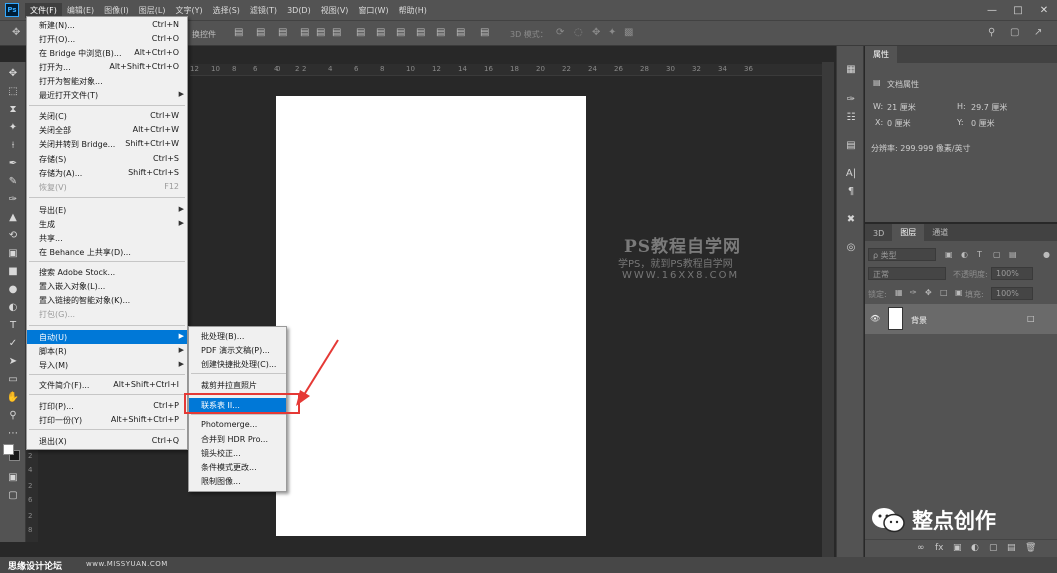 The width and height of the screenshot is (1057, 573). Describe the element at coordinates (13, 181) in the screenshot. I see `healing-brush-icon: ✎` at that location.